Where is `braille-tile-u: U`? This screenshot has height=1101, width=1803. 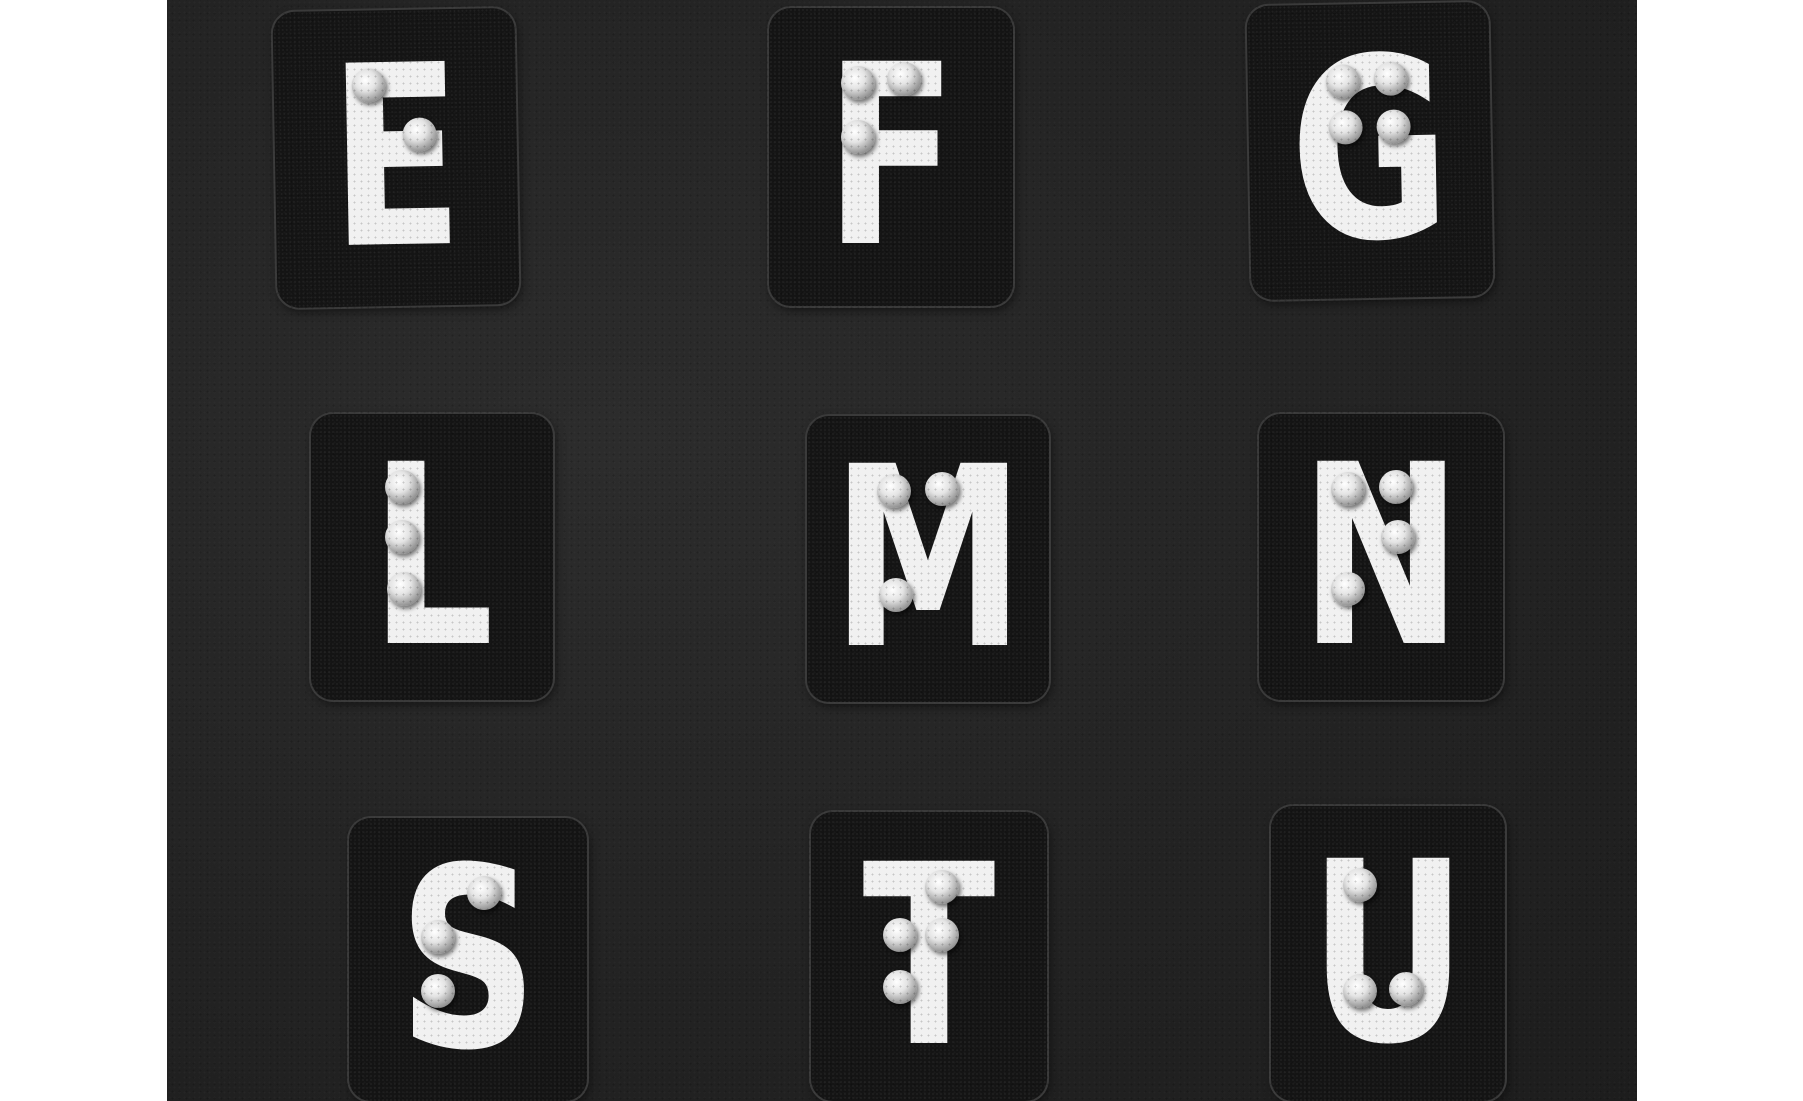
braille-tile-u: U is located at coordinates (1388, 953).